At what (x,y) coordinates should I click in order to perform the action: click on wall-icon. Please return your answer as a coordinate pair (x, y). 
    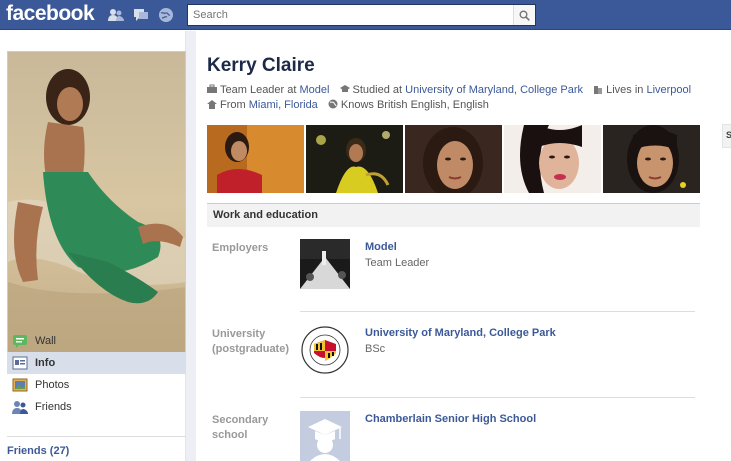
    Looking at the image, I should click on (20, 341).